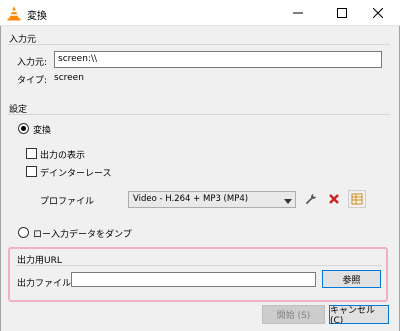 The image size is (400, 331). What do you see at coordinates (37, 16) in the screenshot?
I see `window-title: 変換` at bounding box center [37, 16].